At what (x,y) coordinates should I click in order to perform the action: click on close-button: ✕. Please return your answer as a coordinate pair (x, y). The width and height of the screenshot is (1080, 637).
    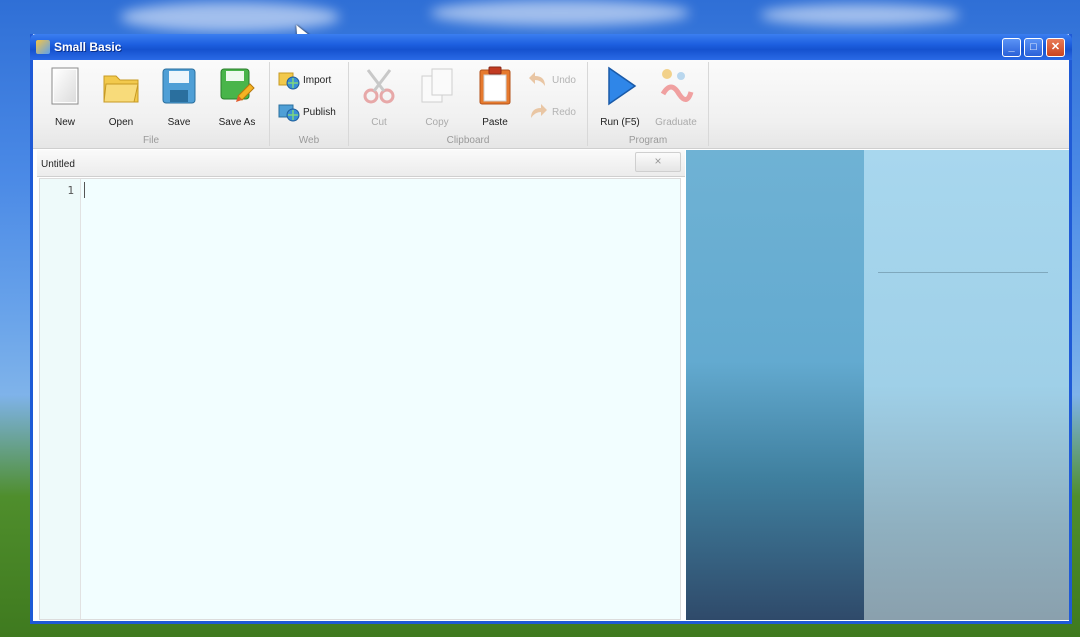
    Looking at the image, I should click on (1055, 47).